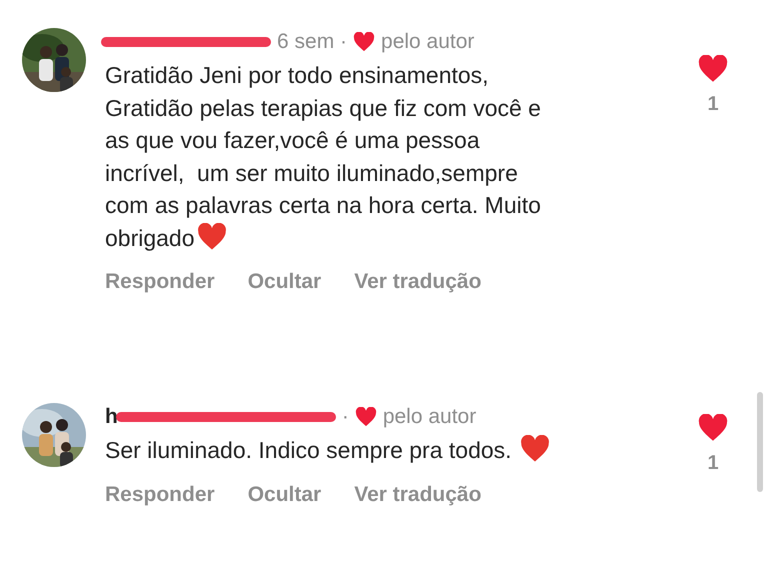 This screenshot has width=768, height=578. Describe the element at coordinates (400, 450) in the screenshot. I see `comment-text: Ser iluminado. Indico sempre pra todos.` at that location.